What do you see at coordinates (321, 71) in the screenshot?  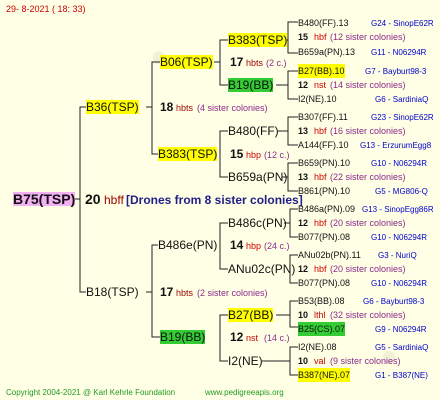 I see `g4-queen: B27(BB).10` at bounding box center [321, 71].